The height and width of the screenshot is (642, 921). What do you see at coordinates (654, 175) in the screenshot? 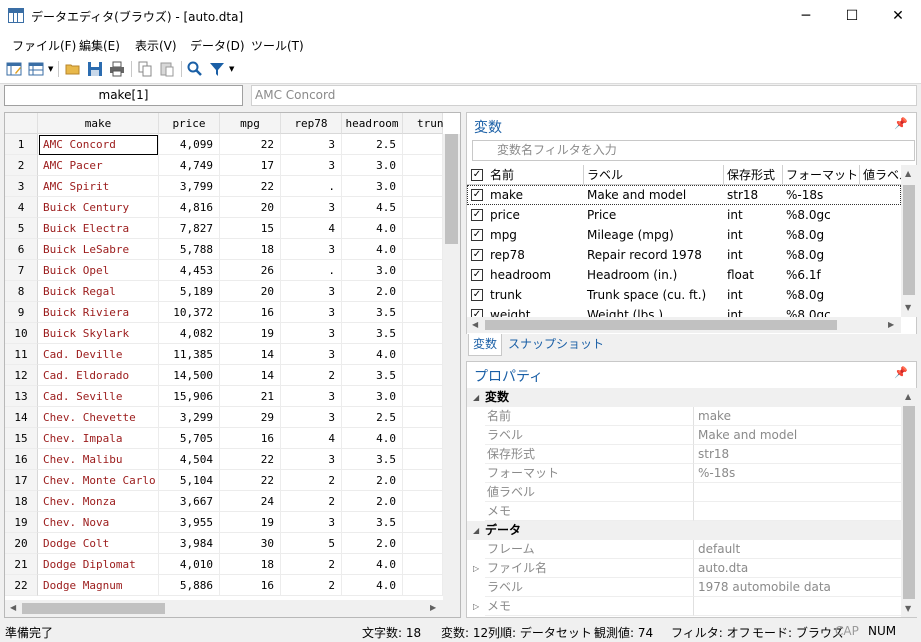
I see `variables-column-header: ラベル` at bounding box center [654, 175].